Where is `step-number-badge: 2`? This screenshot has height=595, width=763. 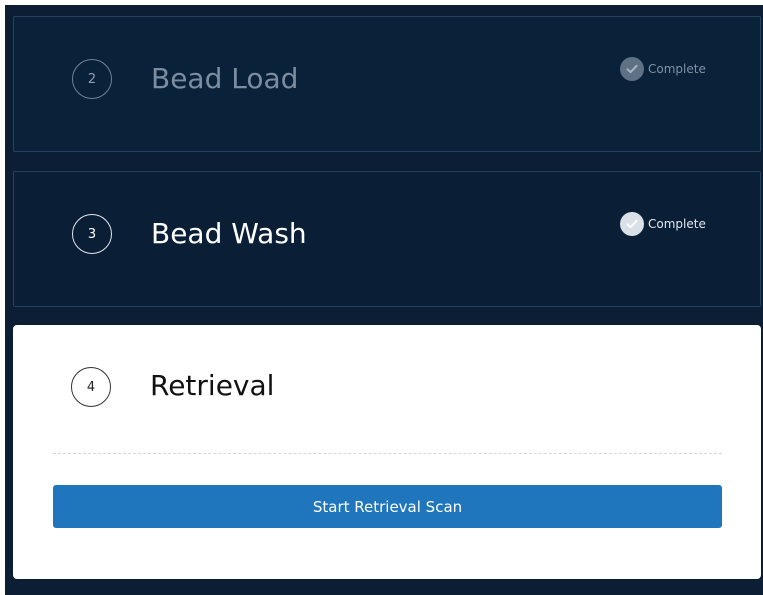 step-number-badge: 2 is located at coordinates (92, 79).